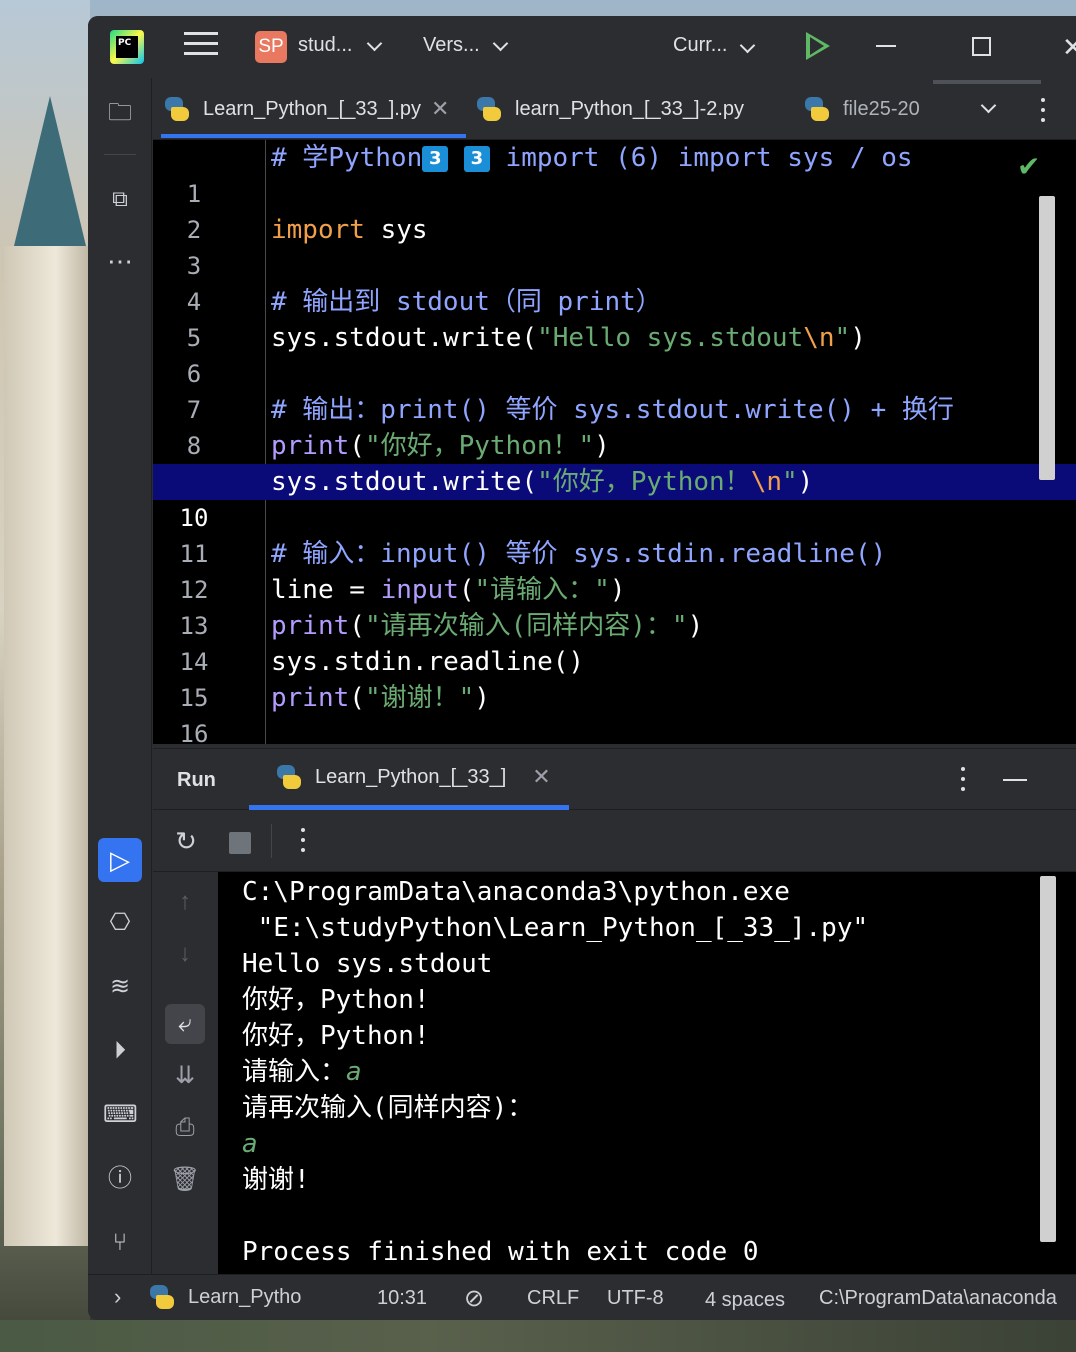 The width and height of the screenshot is (1076, 1352). Describe the element at coordinates (271, 47) in the screenshot. I see `project-badge: SP` at that location.